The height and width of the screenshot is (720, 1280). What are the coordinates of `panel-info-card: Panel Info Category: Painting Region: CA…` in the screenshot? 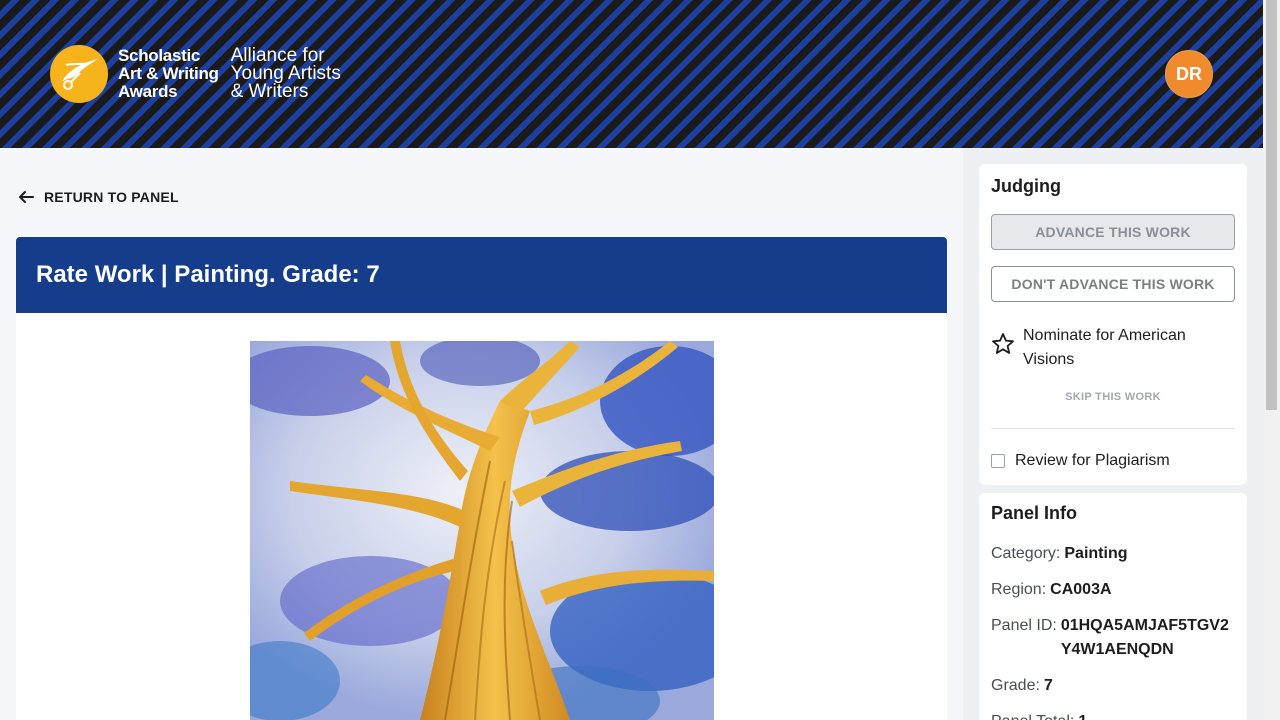 It's located at (1113, 606).